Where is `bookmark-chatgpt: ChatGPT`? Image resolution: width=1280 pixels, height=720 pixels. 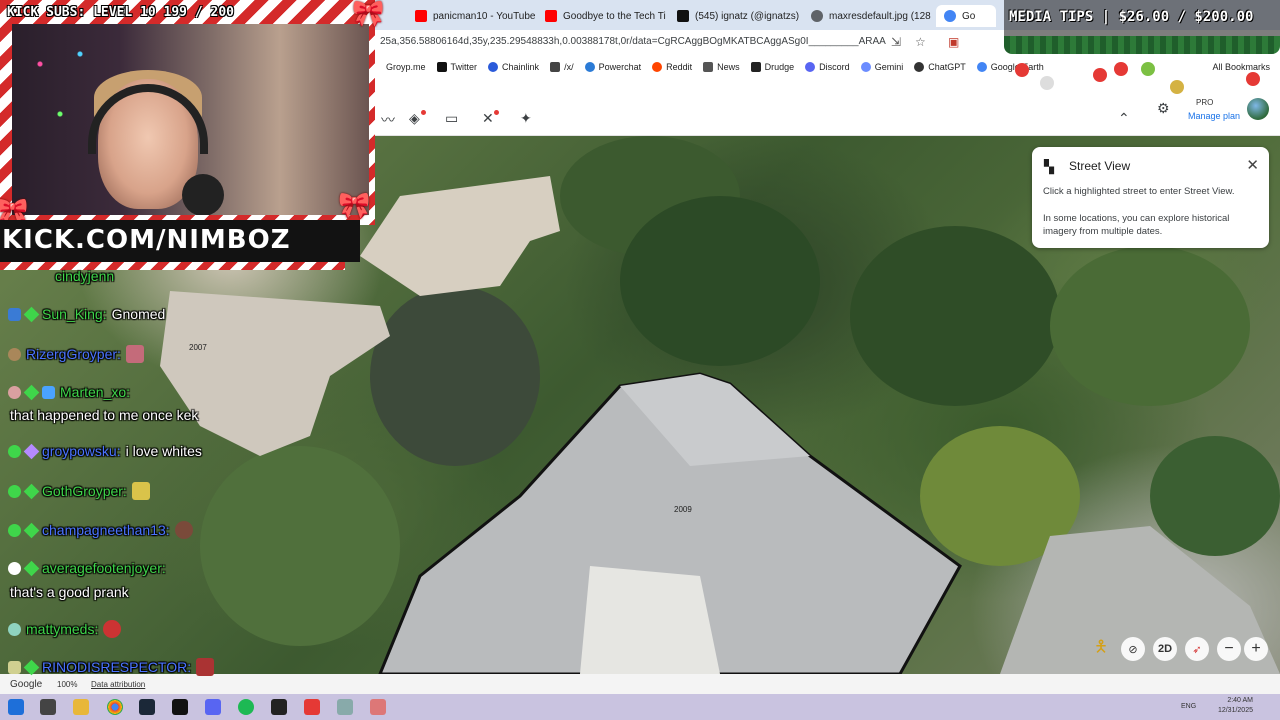 bookmark-chatgpt: ChatGPT is located at coordinates (940, 67).